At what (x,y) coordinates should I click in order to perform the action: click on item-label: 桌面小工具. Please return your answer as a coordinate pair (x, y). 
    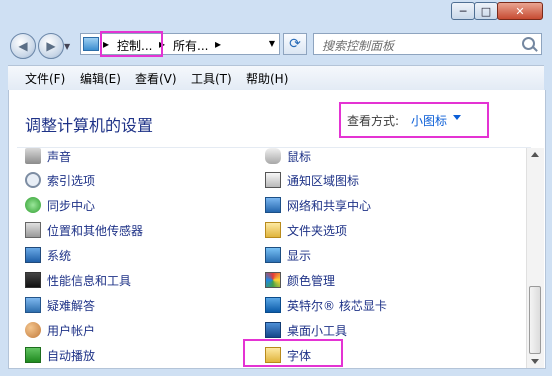
    Looking at the image, I should click on (317, 330).